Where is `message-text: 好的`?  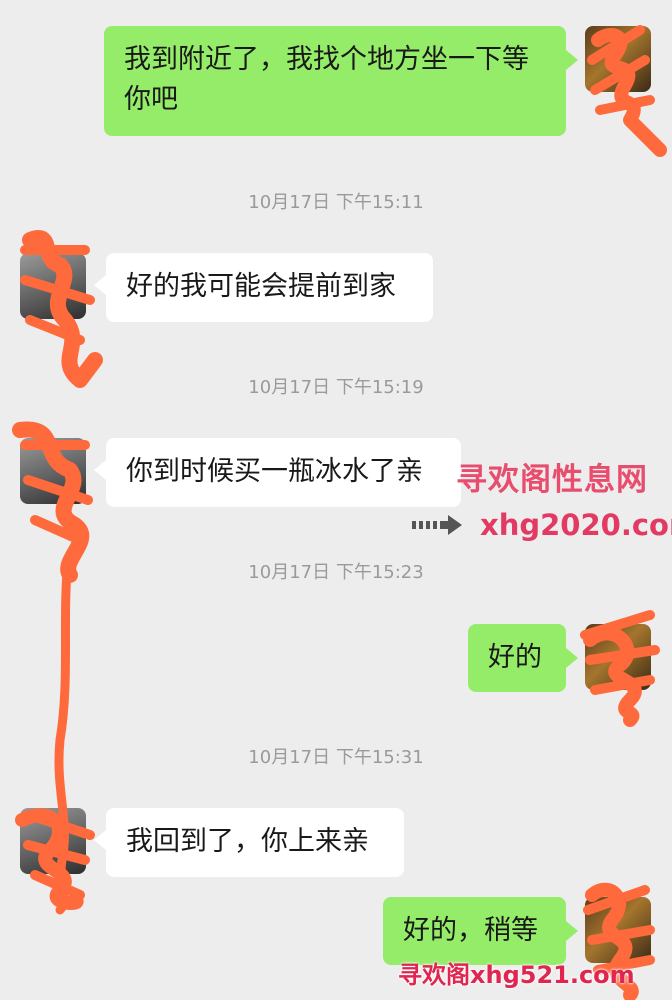 message-text: 好的 is located at coordinates (515, 657).